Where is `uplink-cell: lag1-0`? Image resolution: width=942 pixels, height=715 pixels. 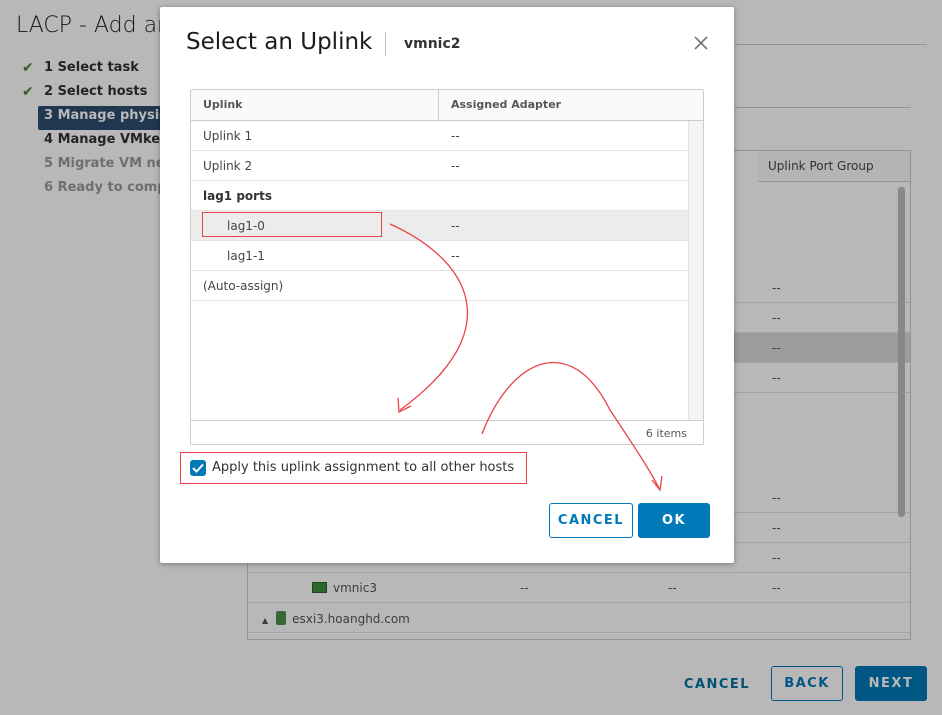
uplink-cell: lag1-0 is located at coordinates (246, 226).